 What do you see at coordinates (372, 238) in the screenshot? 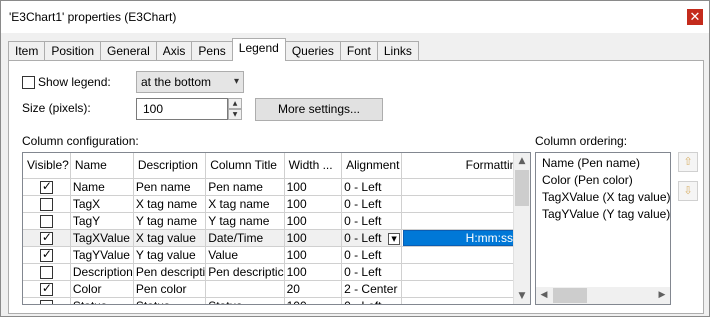
I see `alignment-cell: 0 - Left ▼` at bounding box center [372, 238].